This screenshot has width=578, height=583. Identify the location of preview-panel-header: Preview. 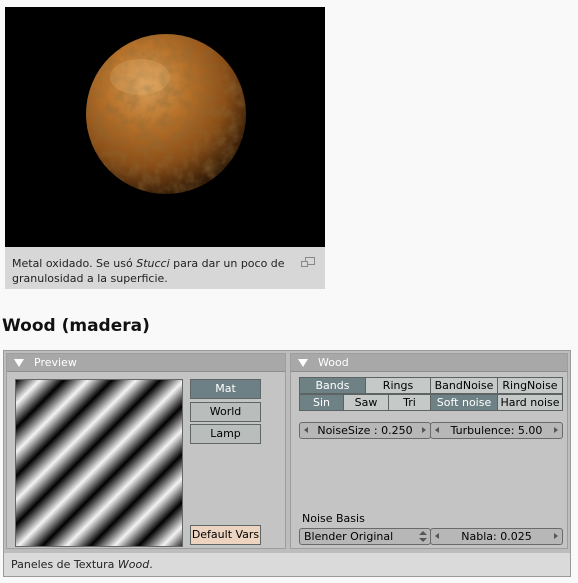
(146, 363).